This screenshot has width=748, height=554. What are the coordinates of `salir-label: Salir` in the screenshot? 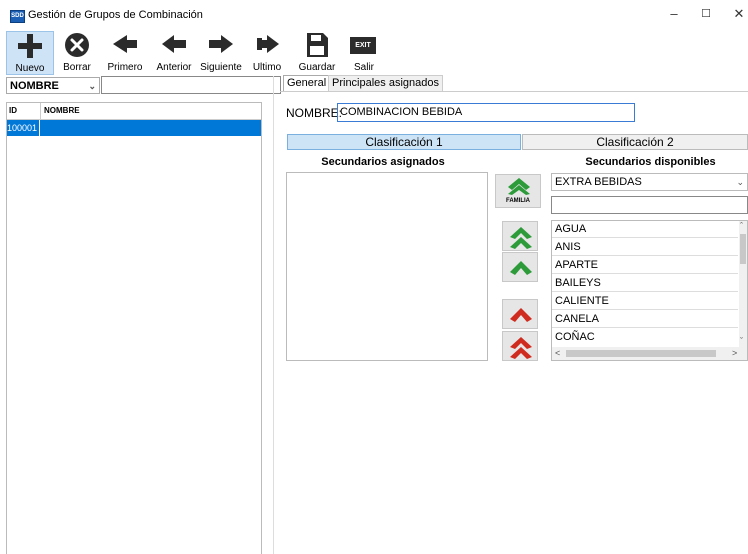 It's located at (363, 67).